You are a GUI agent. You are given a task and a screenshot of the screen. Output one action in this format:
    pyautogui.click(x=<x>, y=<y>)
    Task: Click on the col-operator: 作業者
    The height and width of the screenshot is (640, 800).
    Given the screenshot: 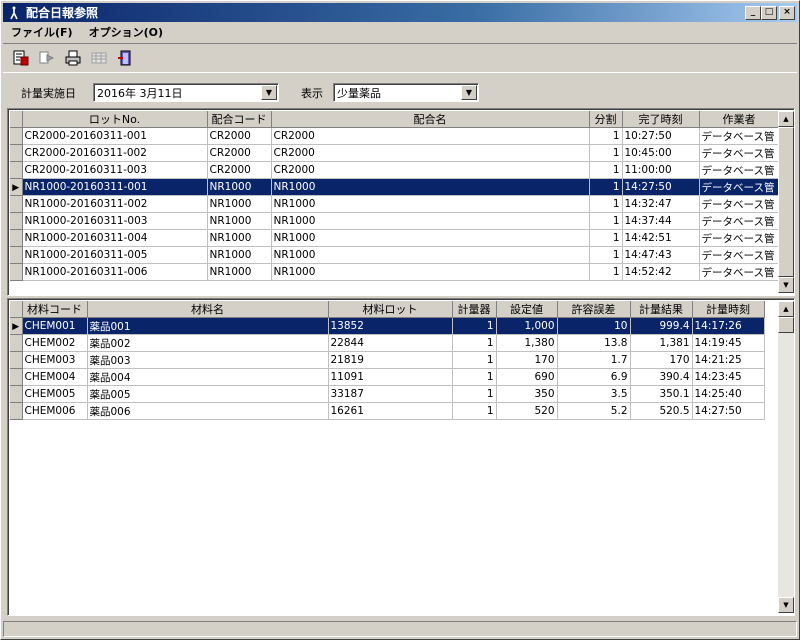 What is the action you would take?
    pyautogui.click(x=739, y=119)
    